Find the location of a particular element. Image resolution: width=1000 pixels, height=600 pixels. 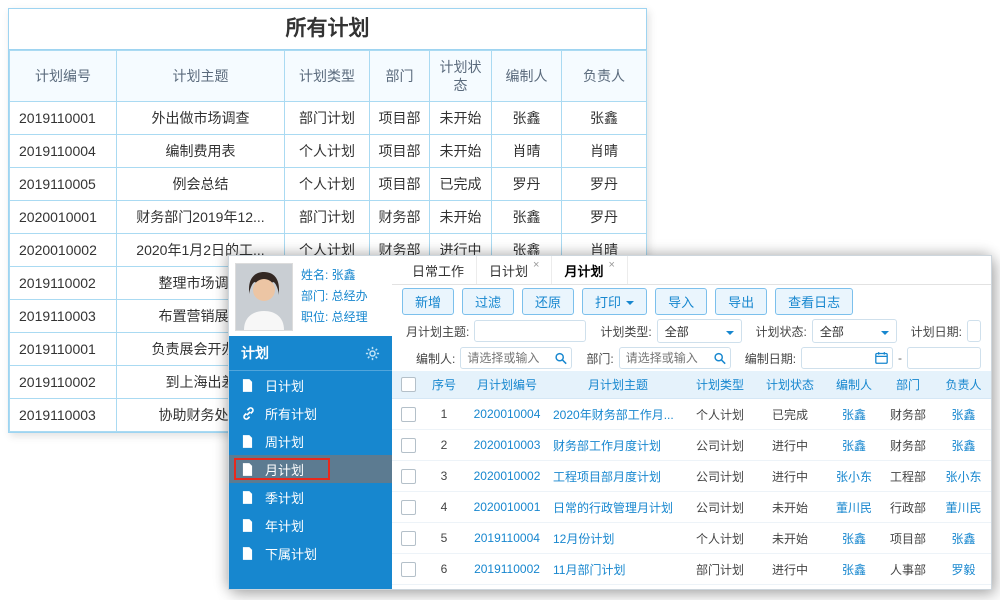

cell-owner: 肖晴 is located at coordinates (604, 151).